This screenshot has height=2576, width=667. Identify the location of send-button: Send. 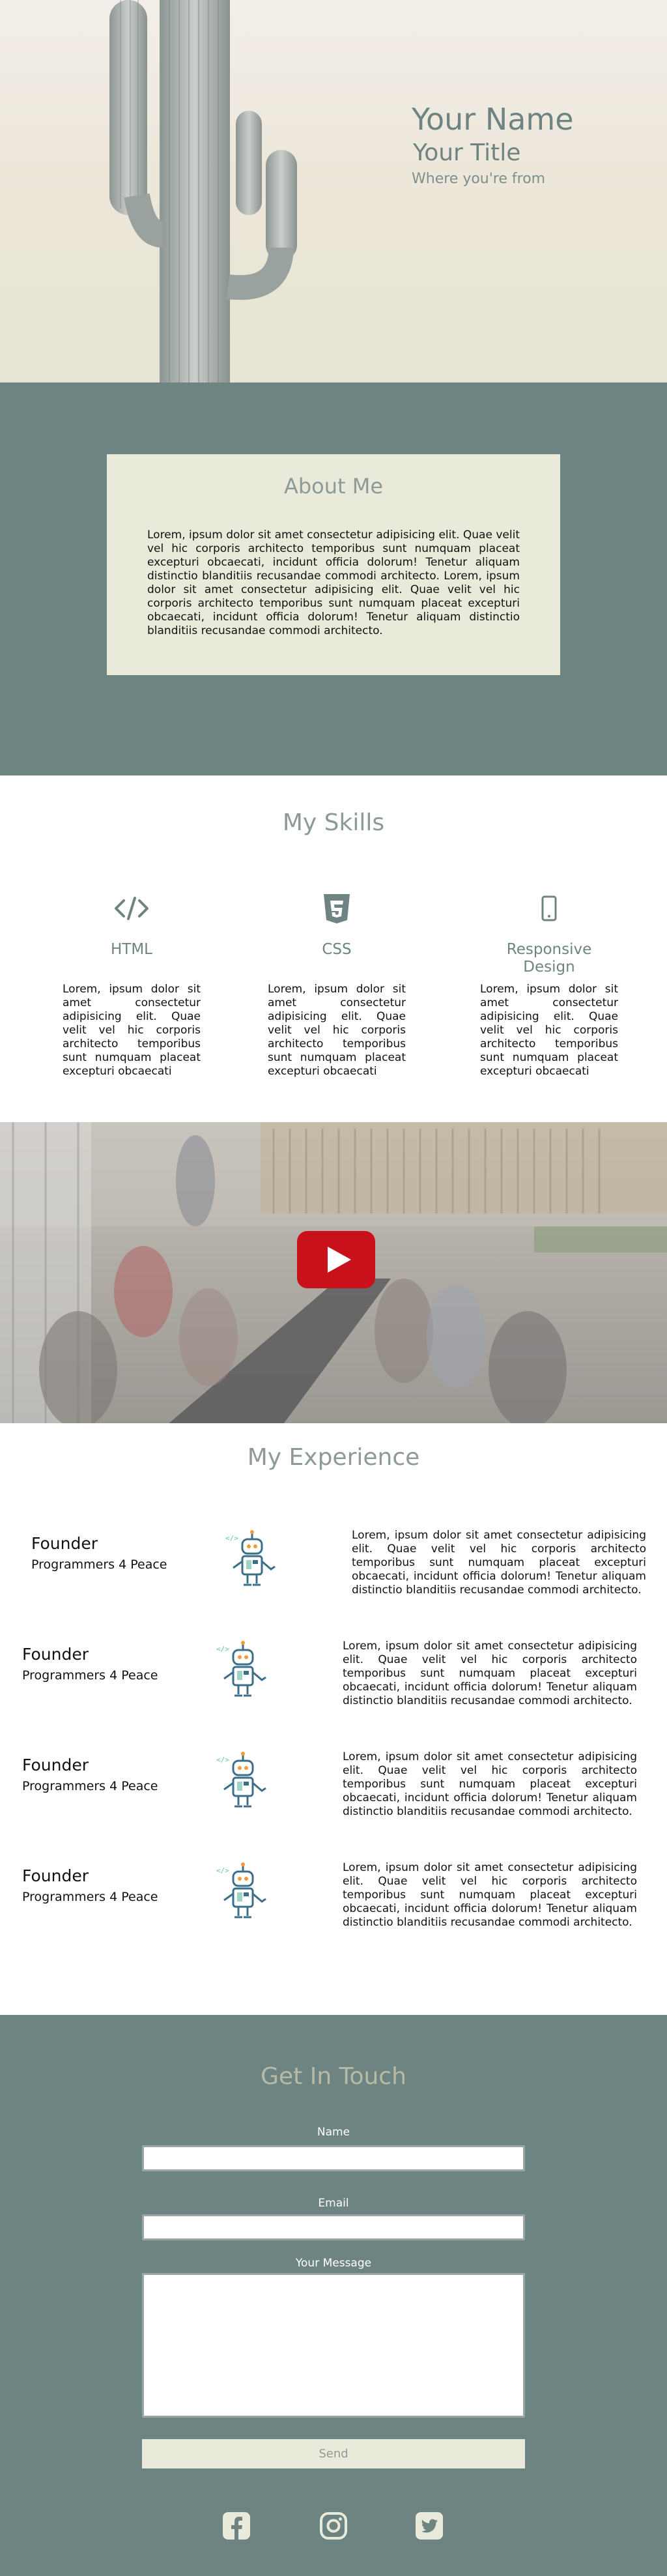
(333, 2453).